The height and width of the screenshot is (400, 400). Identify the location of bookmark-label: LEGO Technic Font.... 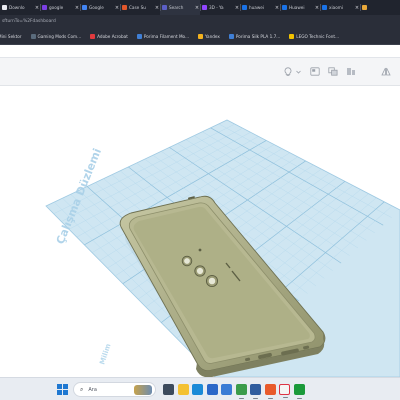
(318, 36).